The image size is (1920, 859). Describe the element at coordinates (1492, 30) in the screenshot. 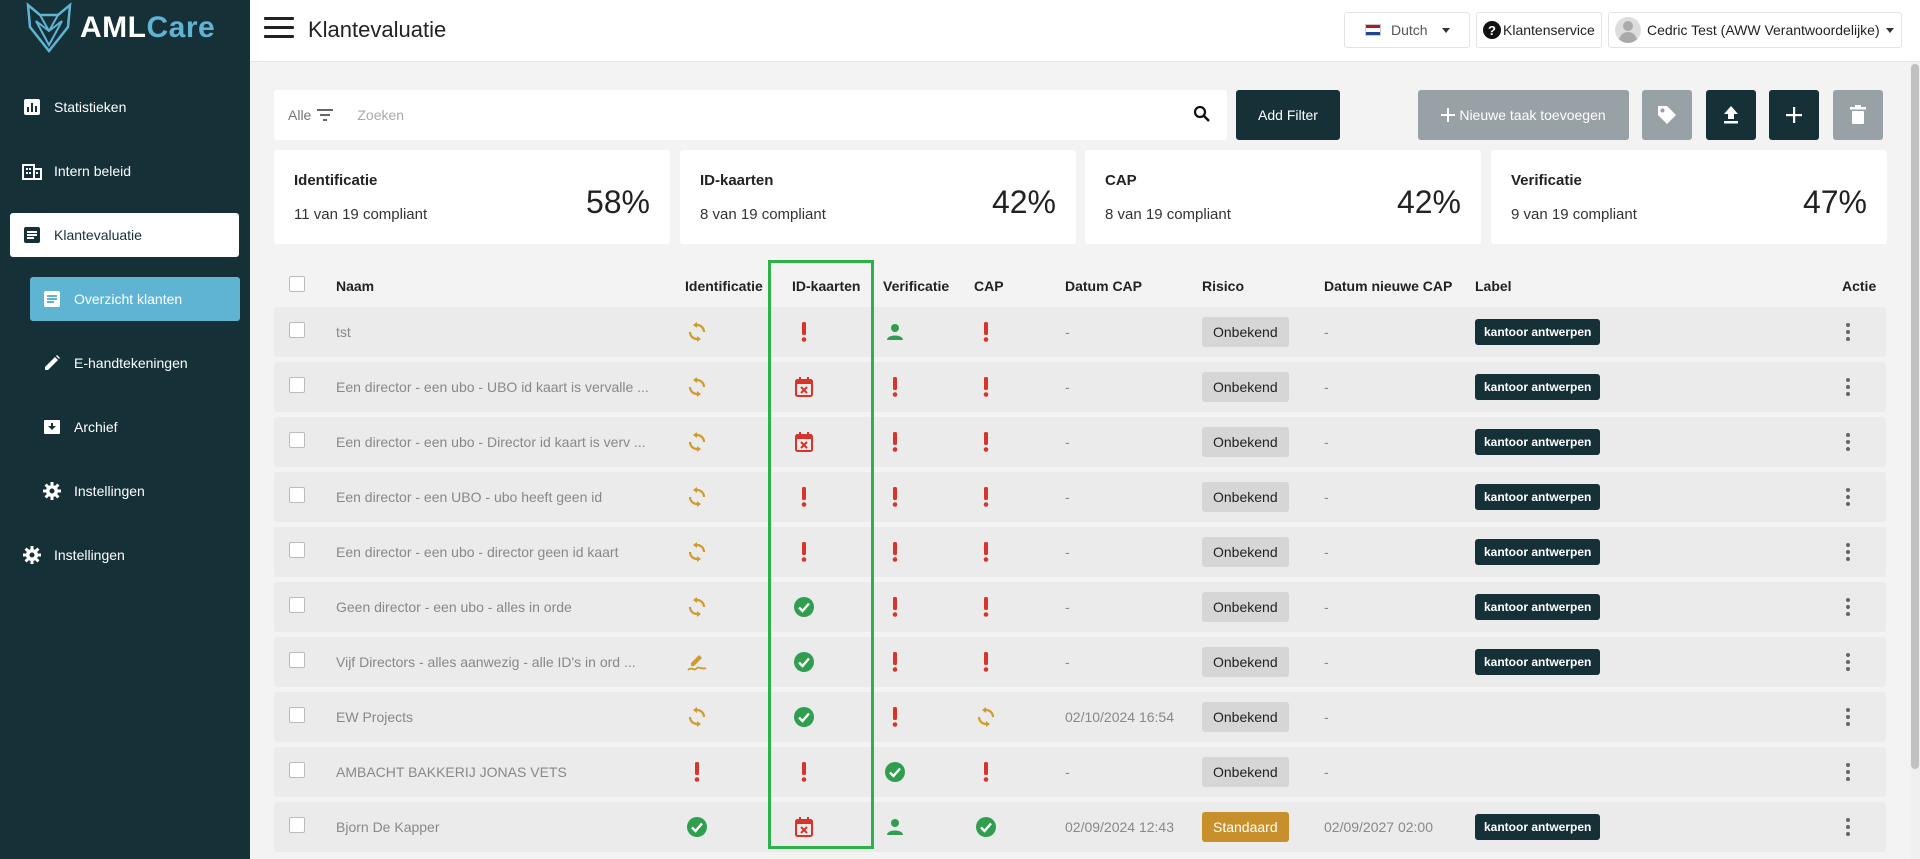

I see `help-icon: ?` at that location.